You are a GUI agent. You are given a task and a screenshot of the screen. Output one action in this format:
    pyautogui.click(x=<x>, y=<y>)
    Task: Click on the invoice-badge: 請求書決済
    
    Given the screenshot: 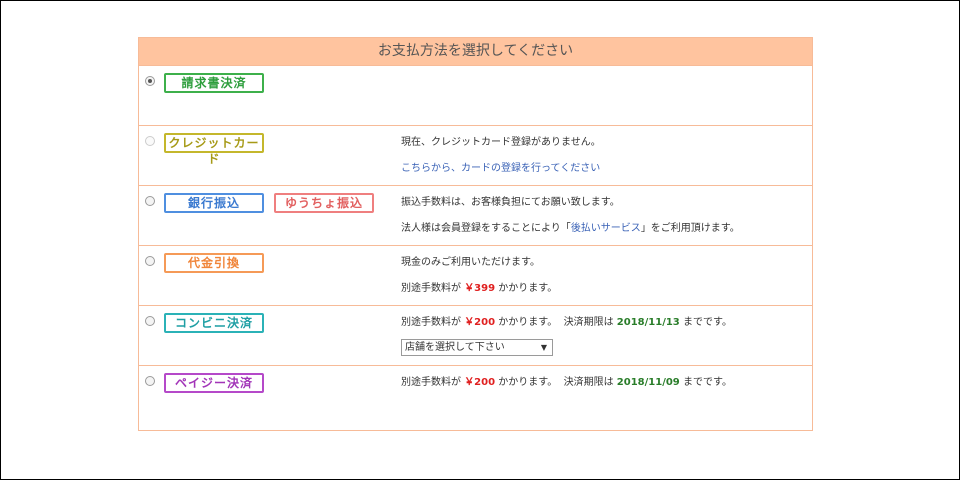 What is the action you would take?
    pyautogui.click(x=214, y=83)
    